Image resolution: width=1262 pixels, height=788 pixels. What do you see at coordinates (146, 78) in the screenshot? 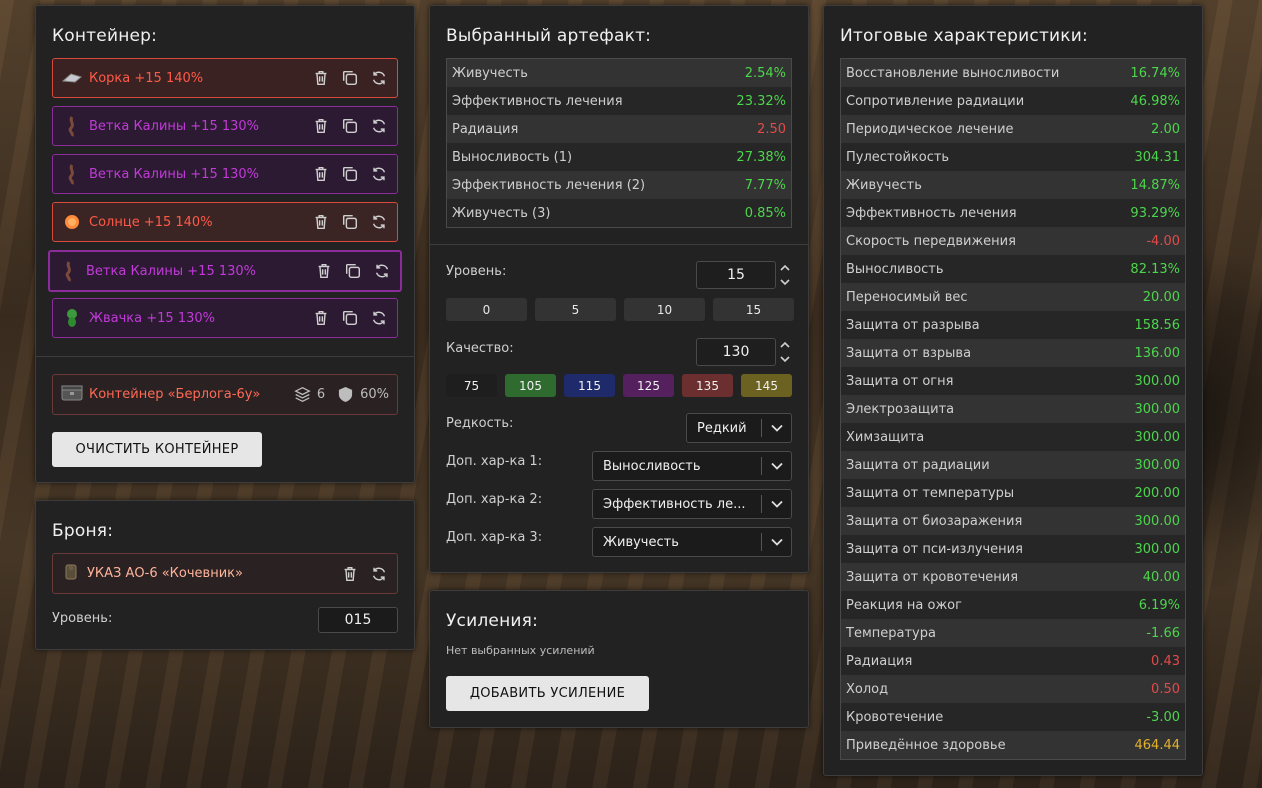
I see `artifact-slot-name: Корка +15 140%` at bounding box center [146, 78].